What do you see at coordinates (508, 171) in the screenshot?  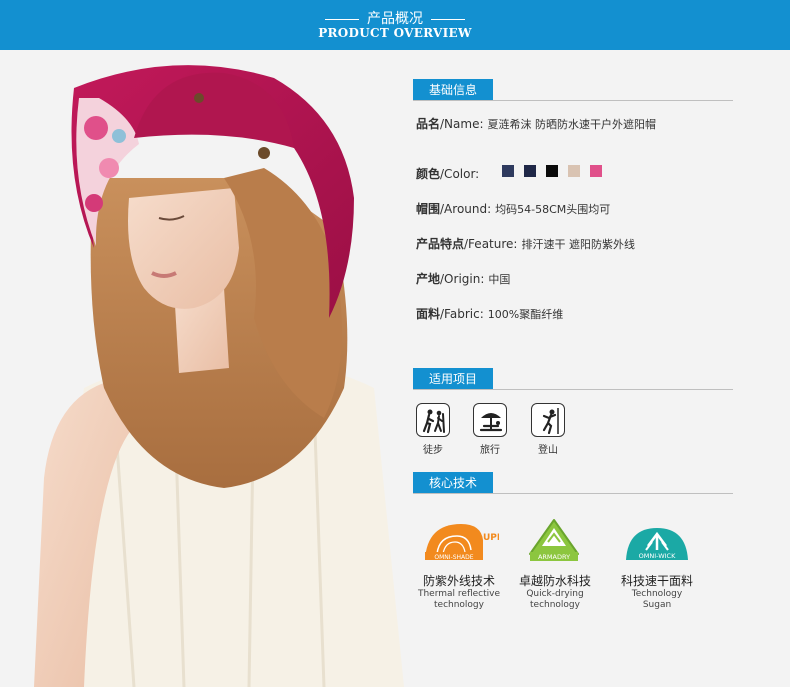 I see `color-swatch-navy` at bounding box center [508, 171].